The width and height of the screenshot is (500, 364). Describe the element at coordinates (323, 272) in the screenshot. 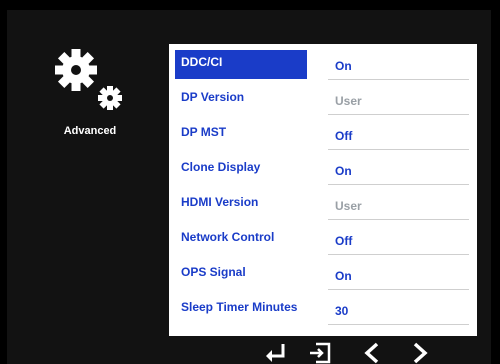

I see `menu-item-ops-signal: OPS Signal On` at that location.